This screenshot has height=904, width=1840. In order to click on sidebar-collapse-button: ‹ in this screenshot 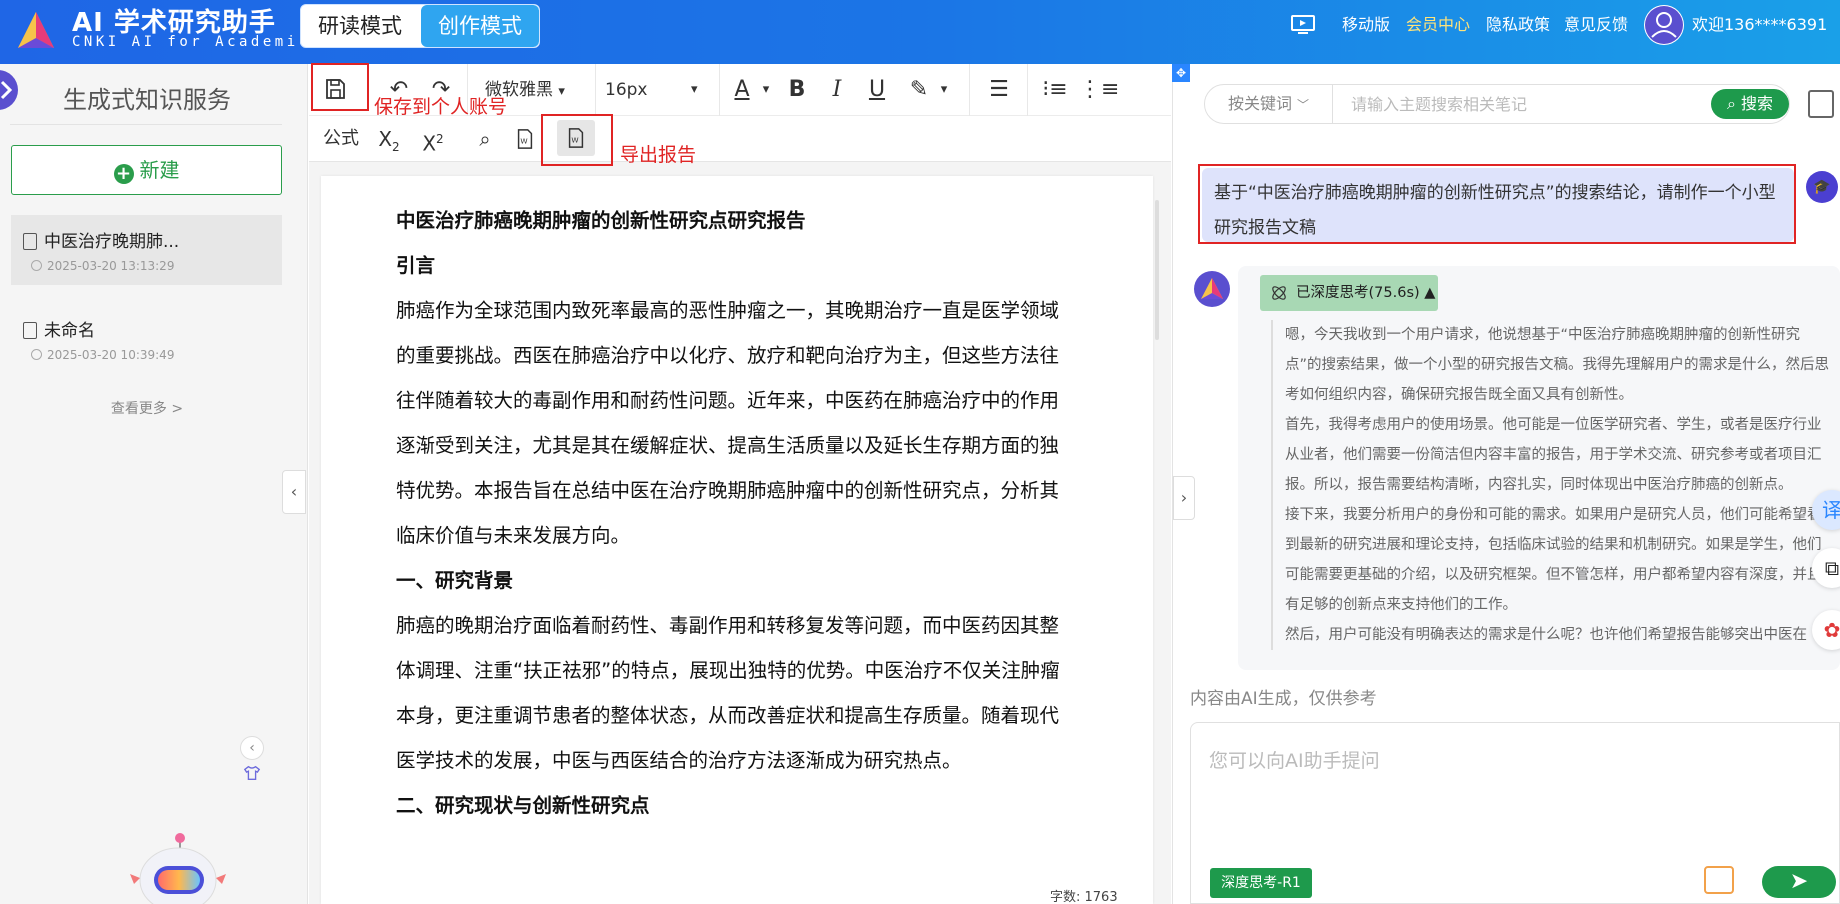, I will do `click(294, 492)`.